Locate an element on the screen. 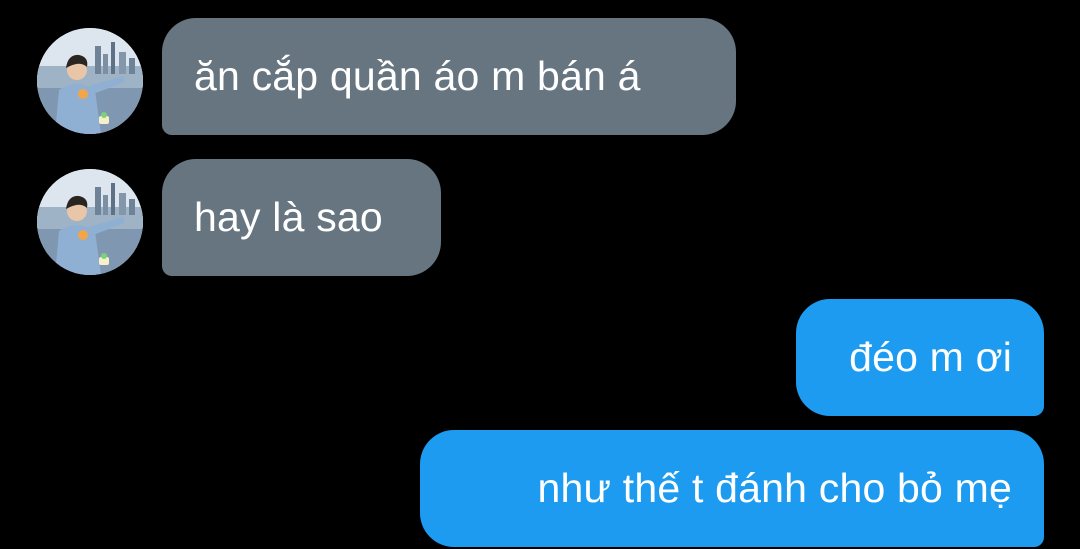 The image size is (1080, 549). message-text: như thế t đánh cho bỏ mẹ is located at coordinates (774, 488).